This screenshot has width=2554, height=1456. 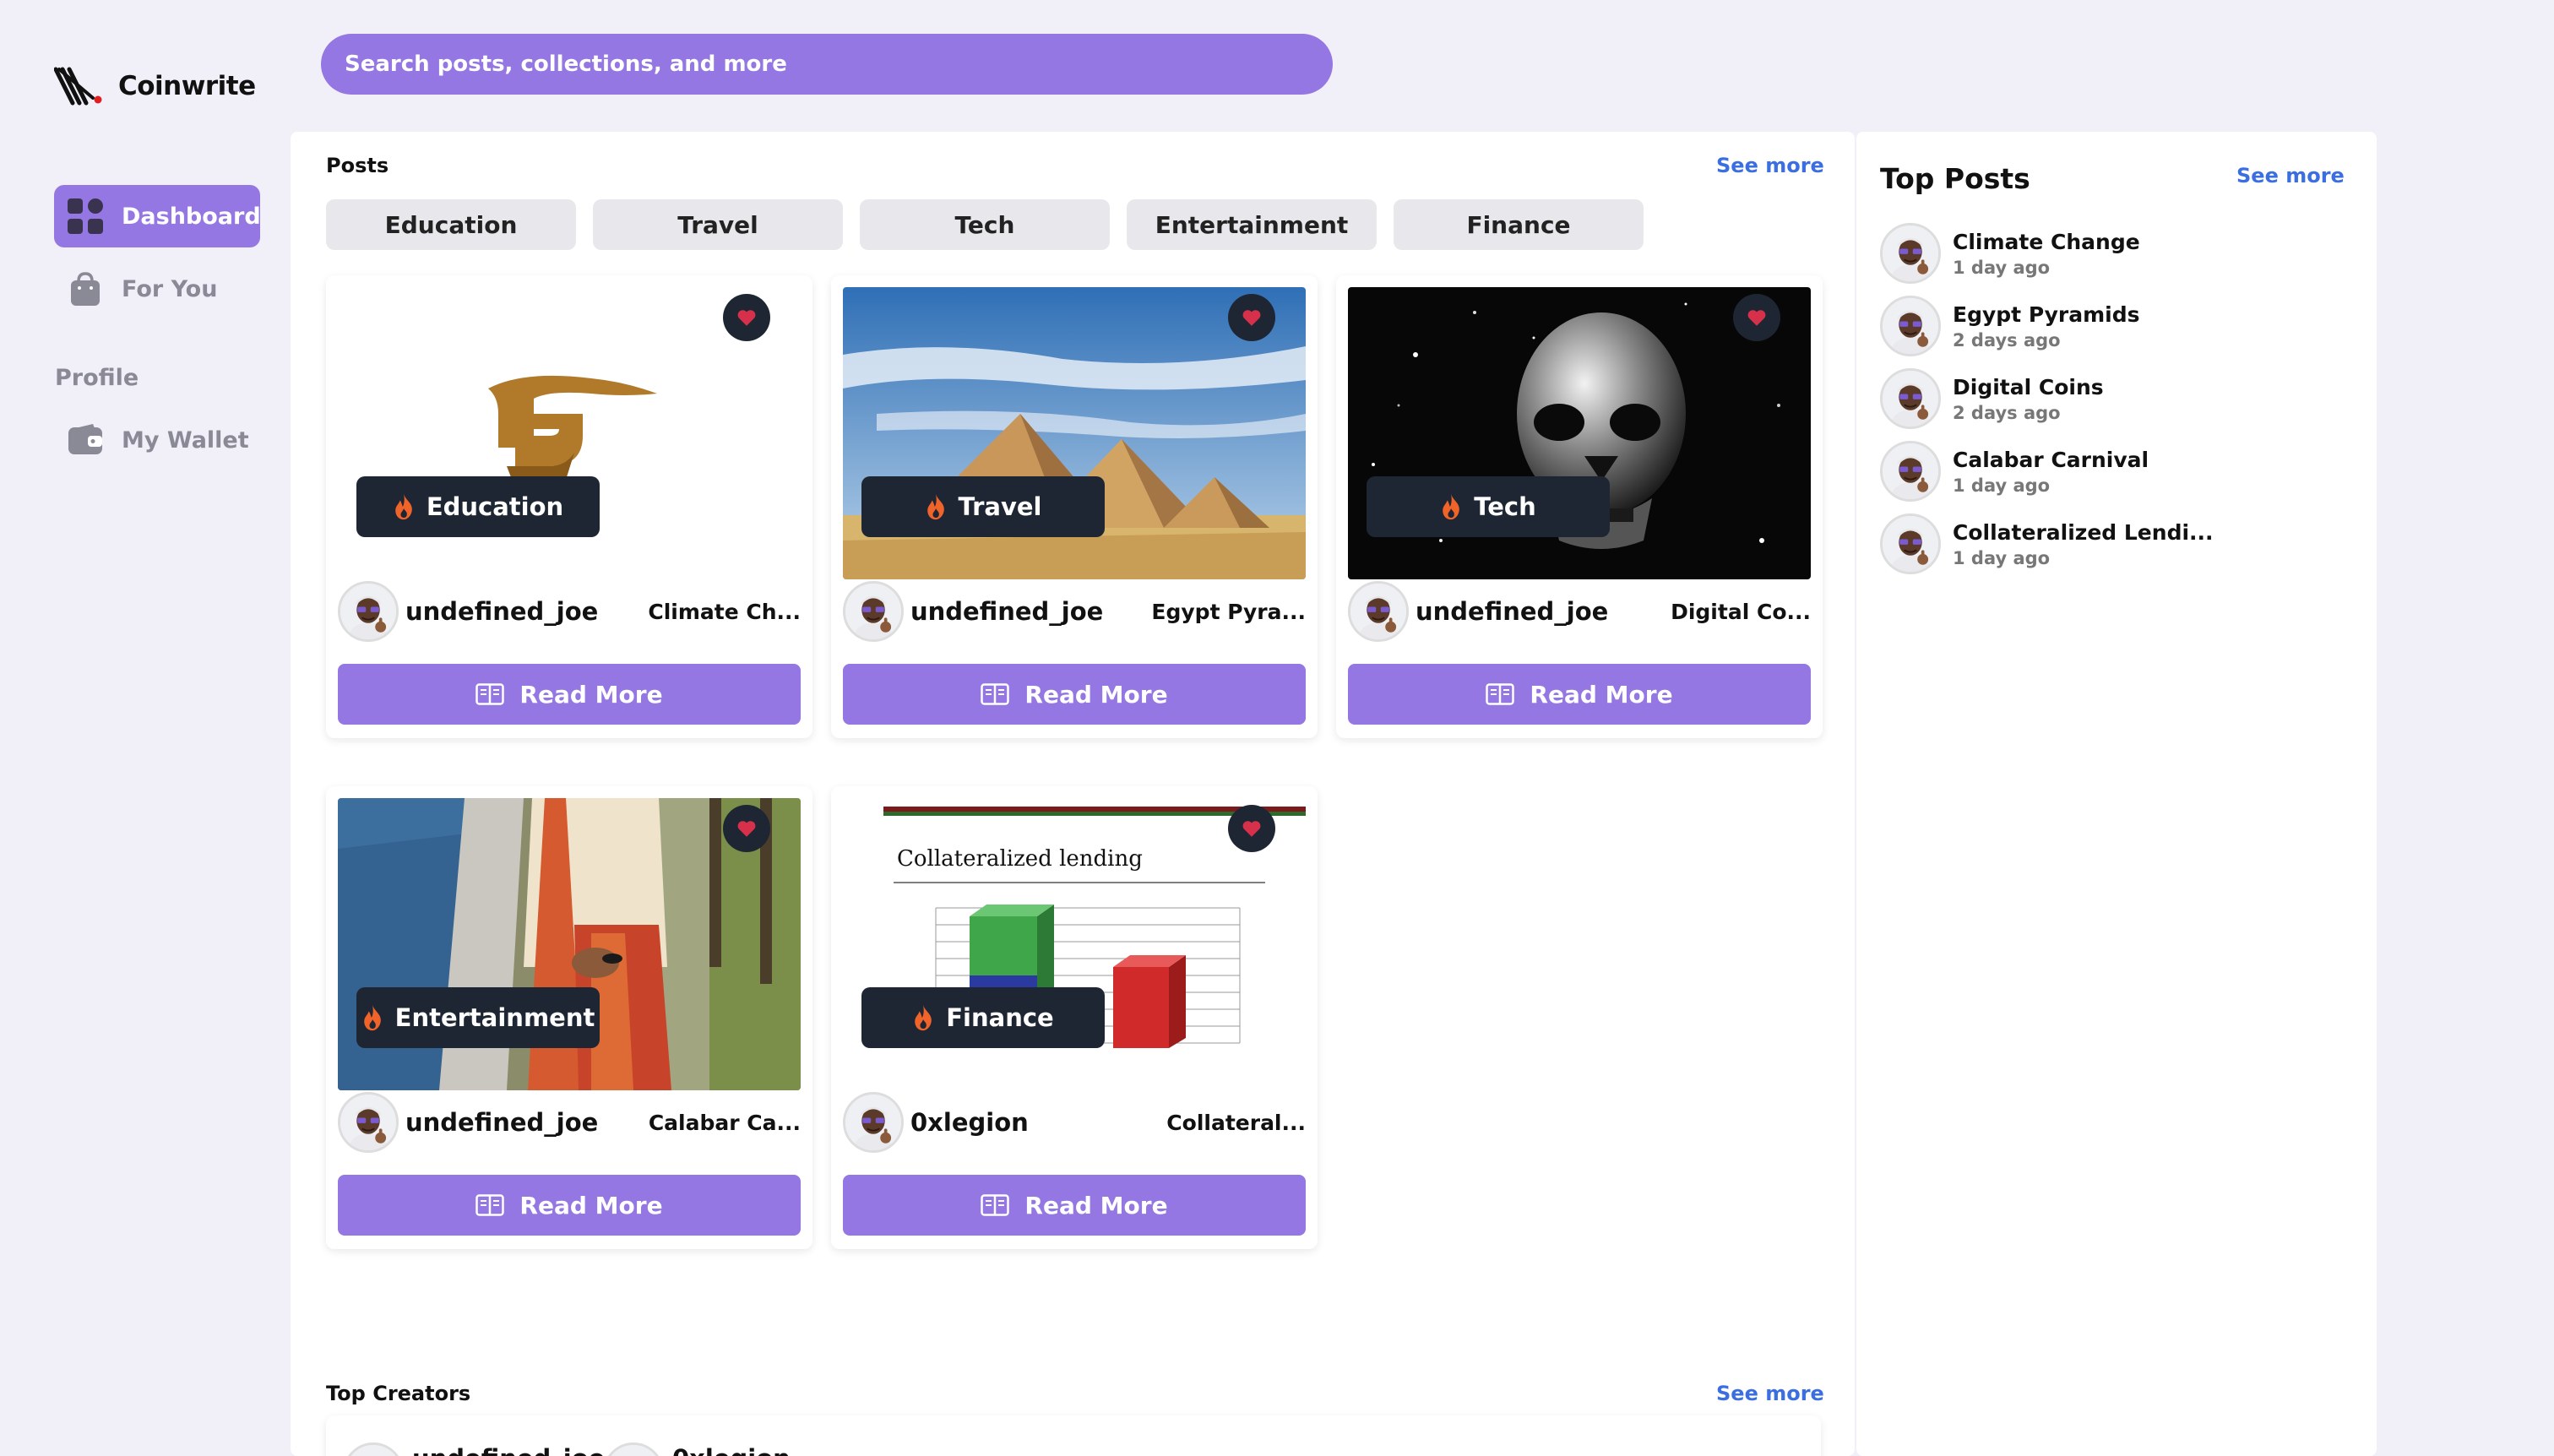 I want to click on sidebar-item-for-you: For You, so click(x=157, y=289).